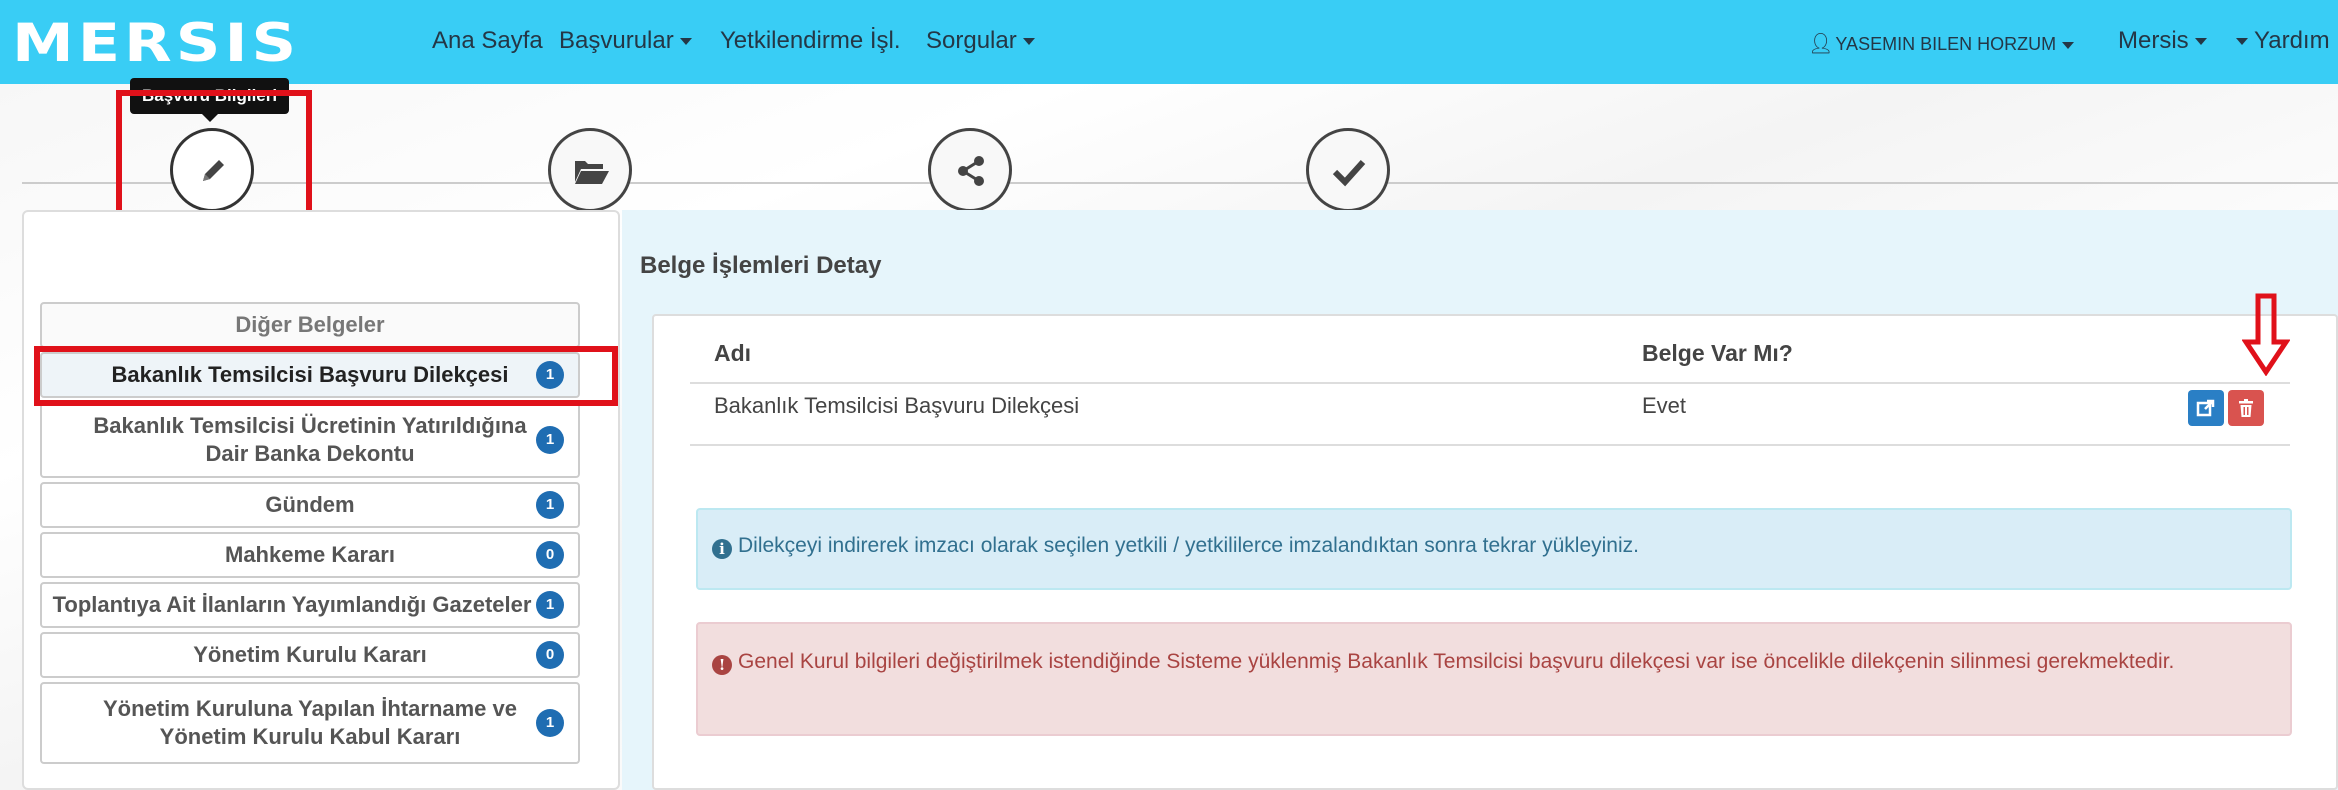  I want to click on help-menu: Yardım, so click(2283, 41).